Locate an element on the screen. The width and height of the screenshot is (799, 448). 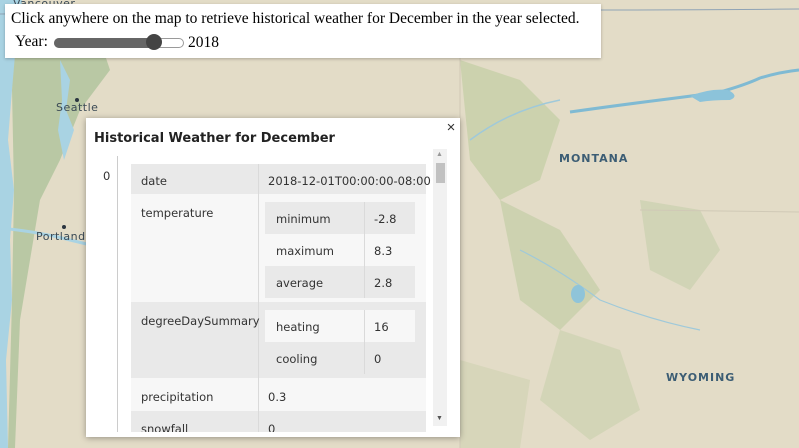
field-key-date: date is located at coordinates (154, 181).